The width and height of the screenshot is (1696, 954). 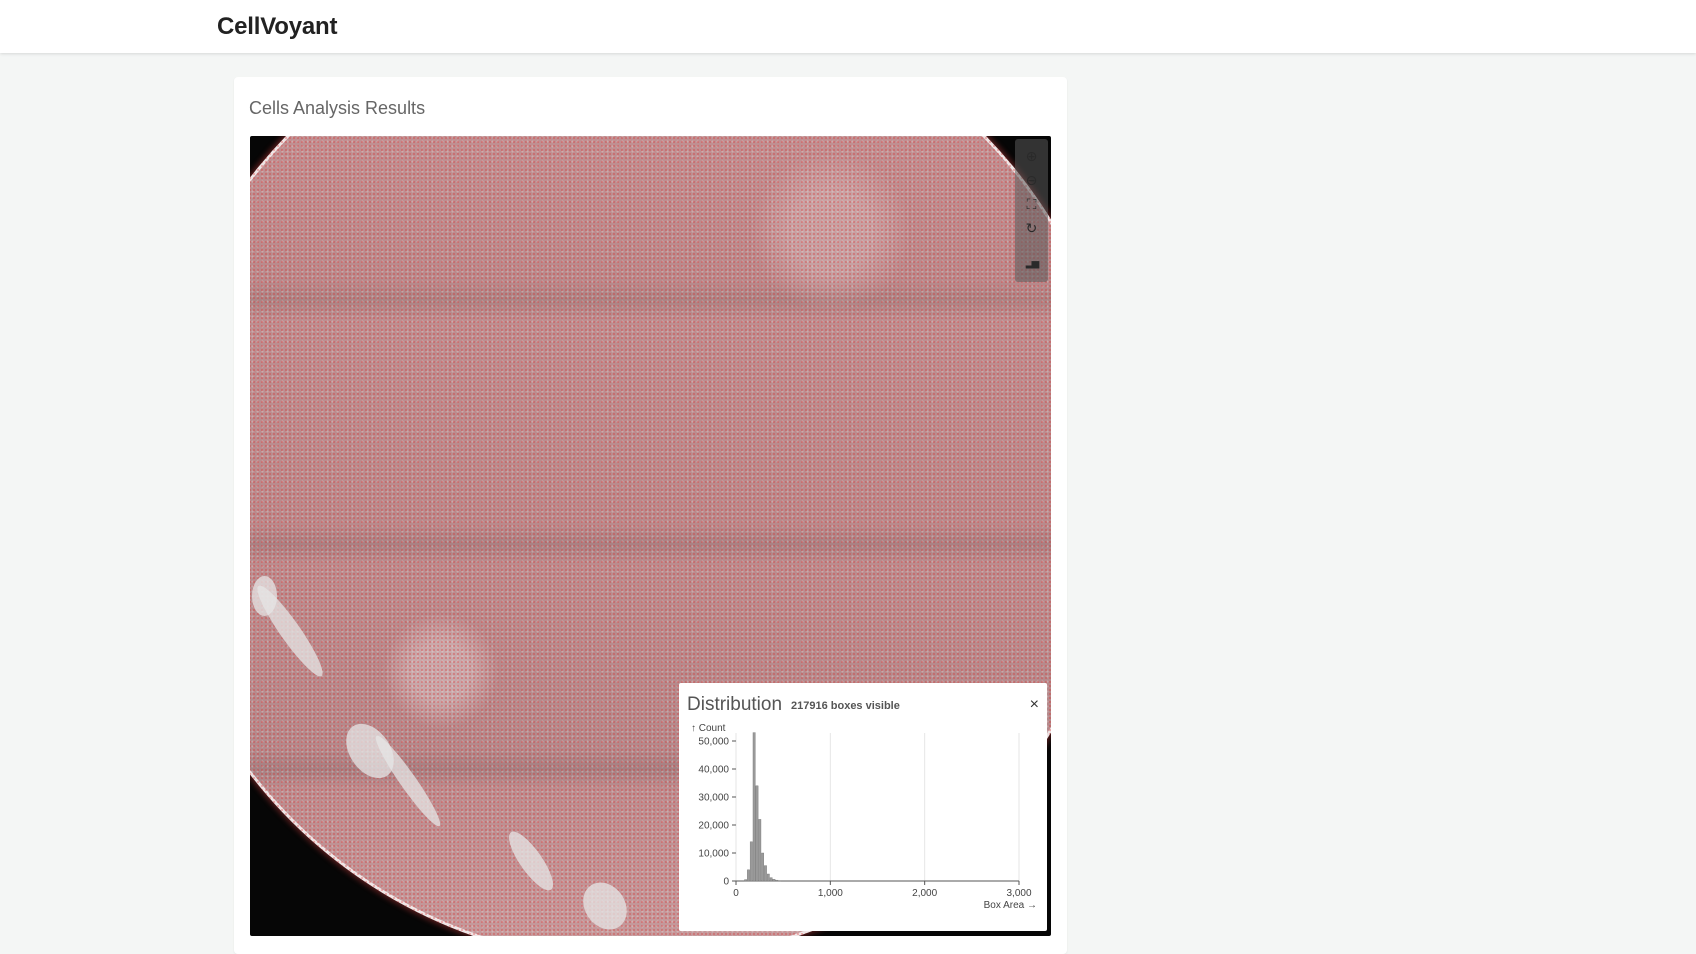 I want to click on histogram-icon: ▂▅, so click(x=1032, y=263).